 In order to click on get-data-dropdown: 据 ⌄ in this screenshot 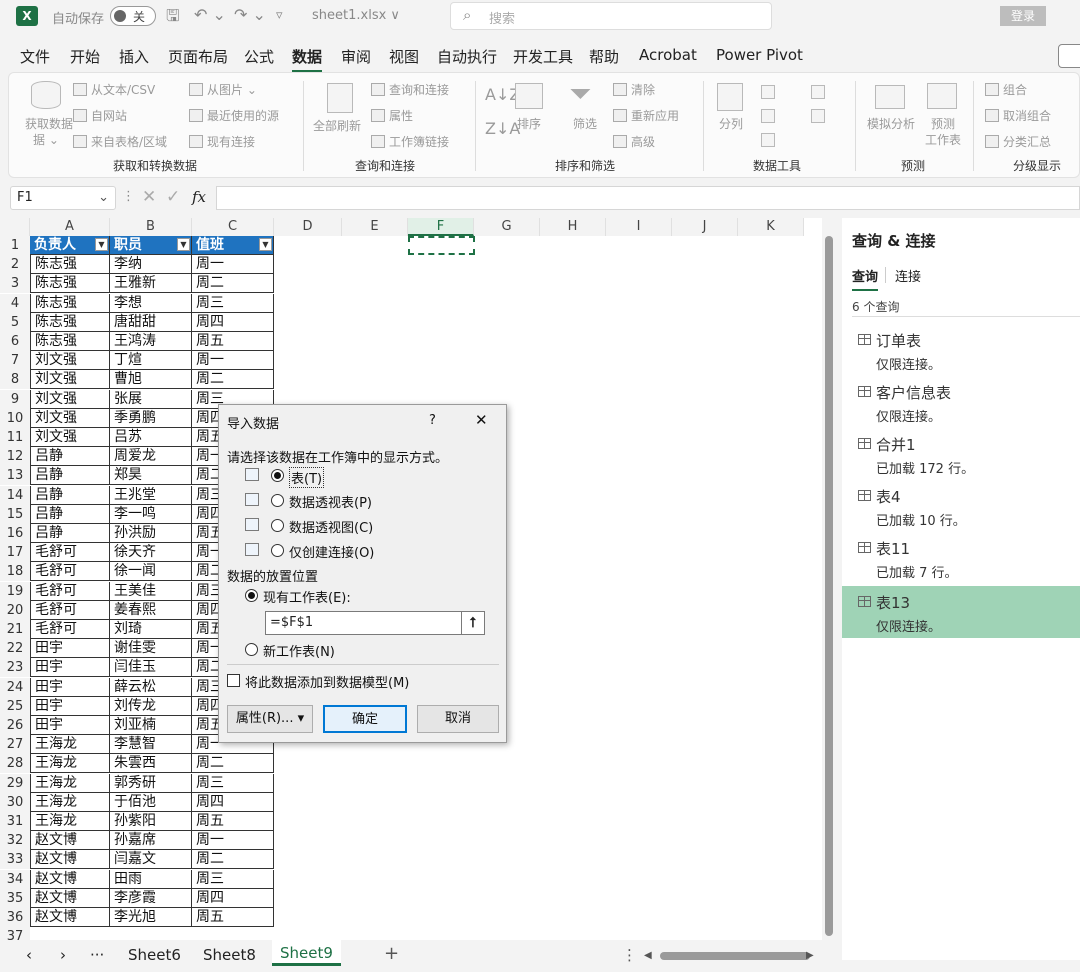, I will do `click(46, 139)`.